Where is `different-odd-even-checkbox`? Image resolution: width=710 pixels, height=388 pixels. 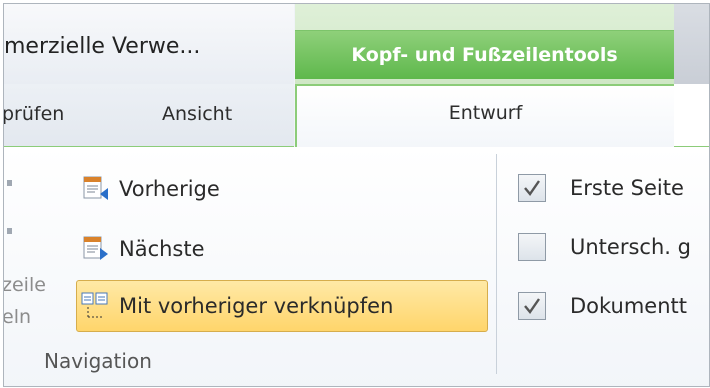 different-odd-even-checkbox is located at coordinates (532, 247).